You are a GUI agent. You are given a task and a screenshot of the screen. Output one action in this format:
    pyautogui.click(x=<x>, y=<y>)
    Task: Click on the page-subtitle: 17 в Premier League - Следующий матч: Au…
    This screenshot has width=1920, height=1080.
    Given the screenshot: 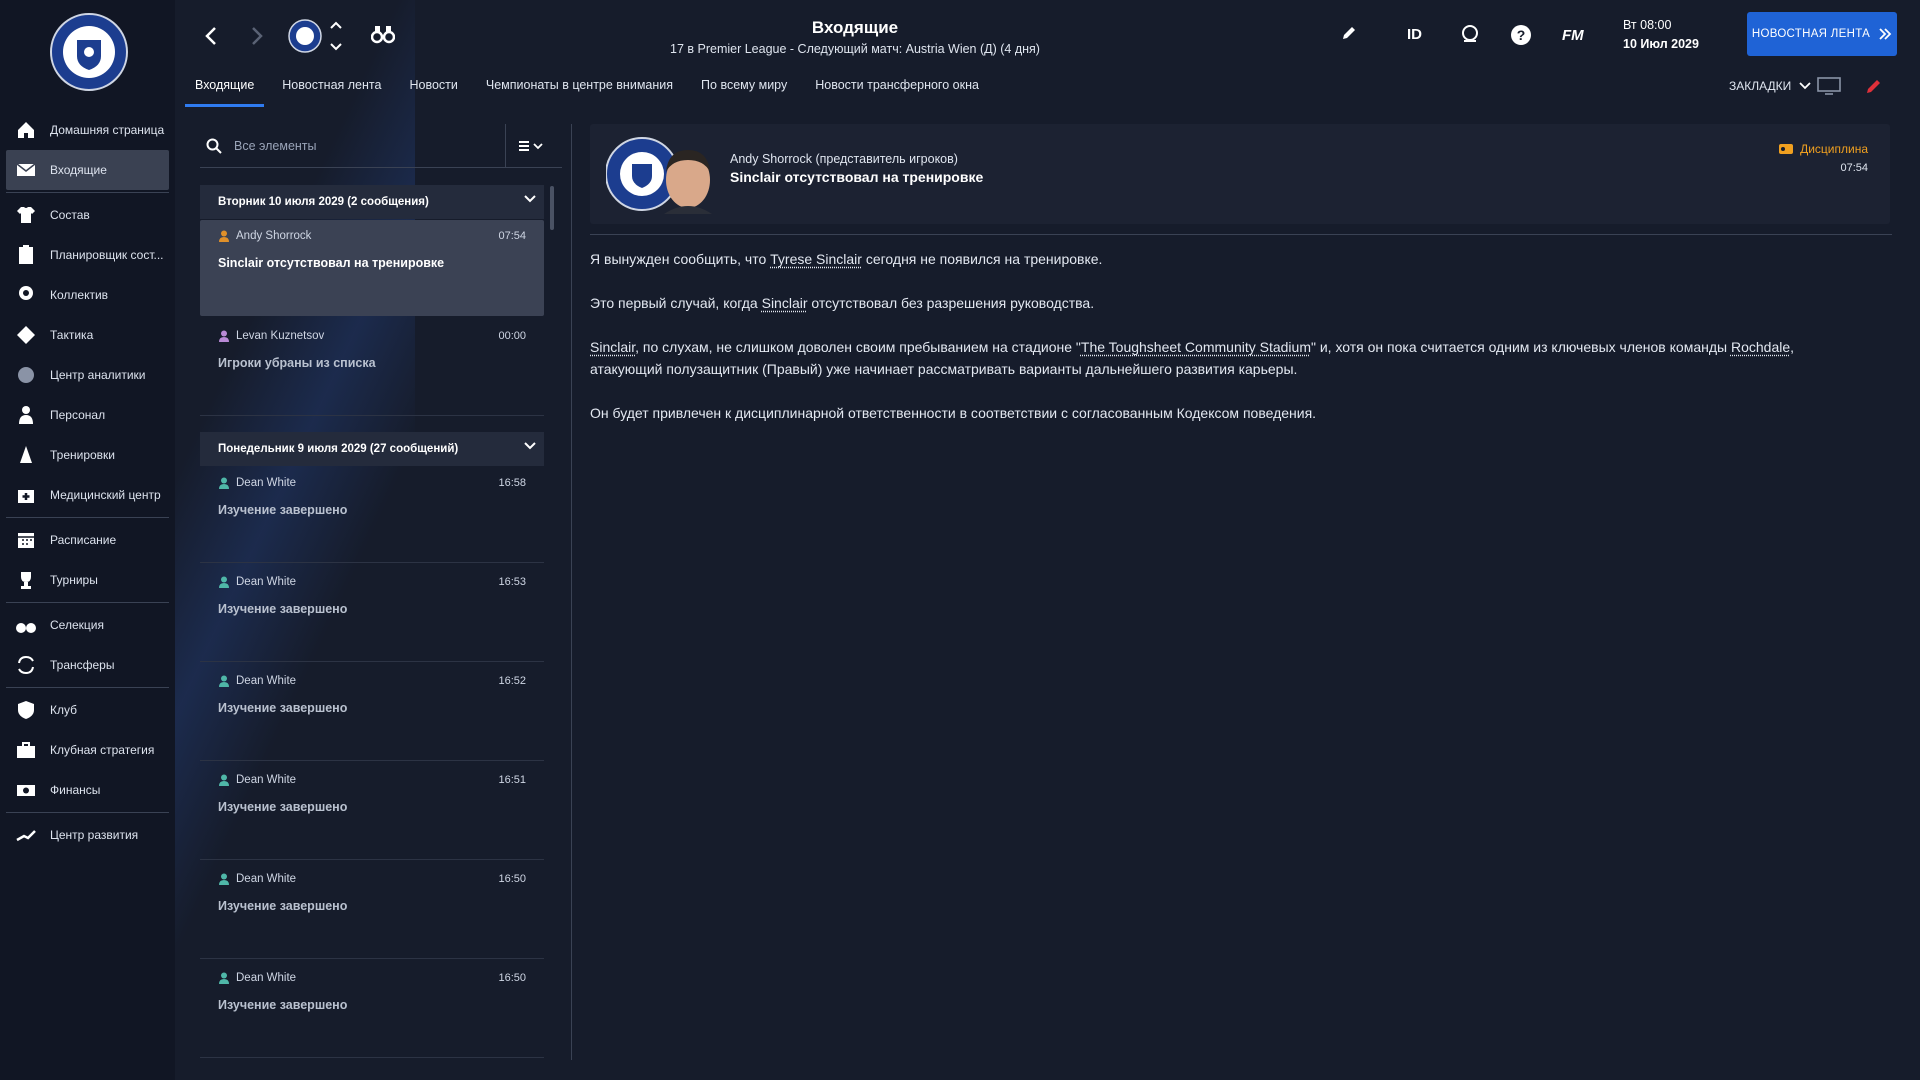 What is the action you would take?
    pyautogui.click(x=855, y=49)
    